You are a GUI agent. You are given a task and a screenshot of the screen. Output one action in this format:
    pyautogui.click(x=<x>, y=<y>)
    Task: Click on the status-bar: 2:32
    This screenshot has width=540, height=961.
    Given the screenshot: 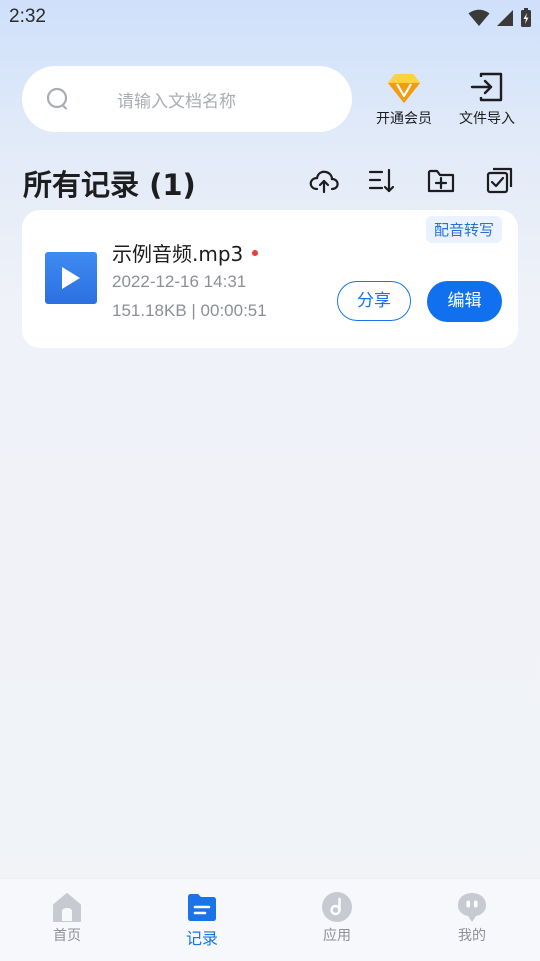 What is the action you would take?
    pyautogui.click(x=270, y=18)
    